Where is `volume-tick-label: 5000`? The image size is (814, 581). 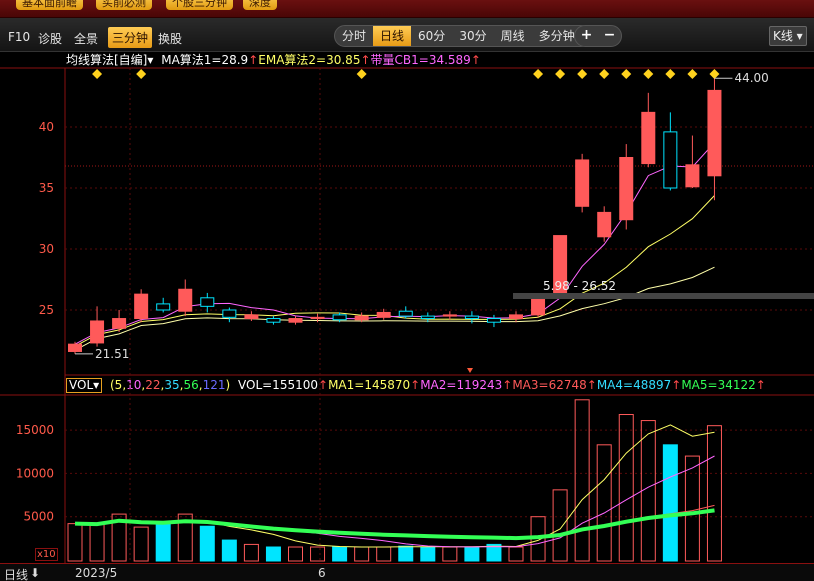 volume-tick-label: 5000 is located at coordinates (38, 517).